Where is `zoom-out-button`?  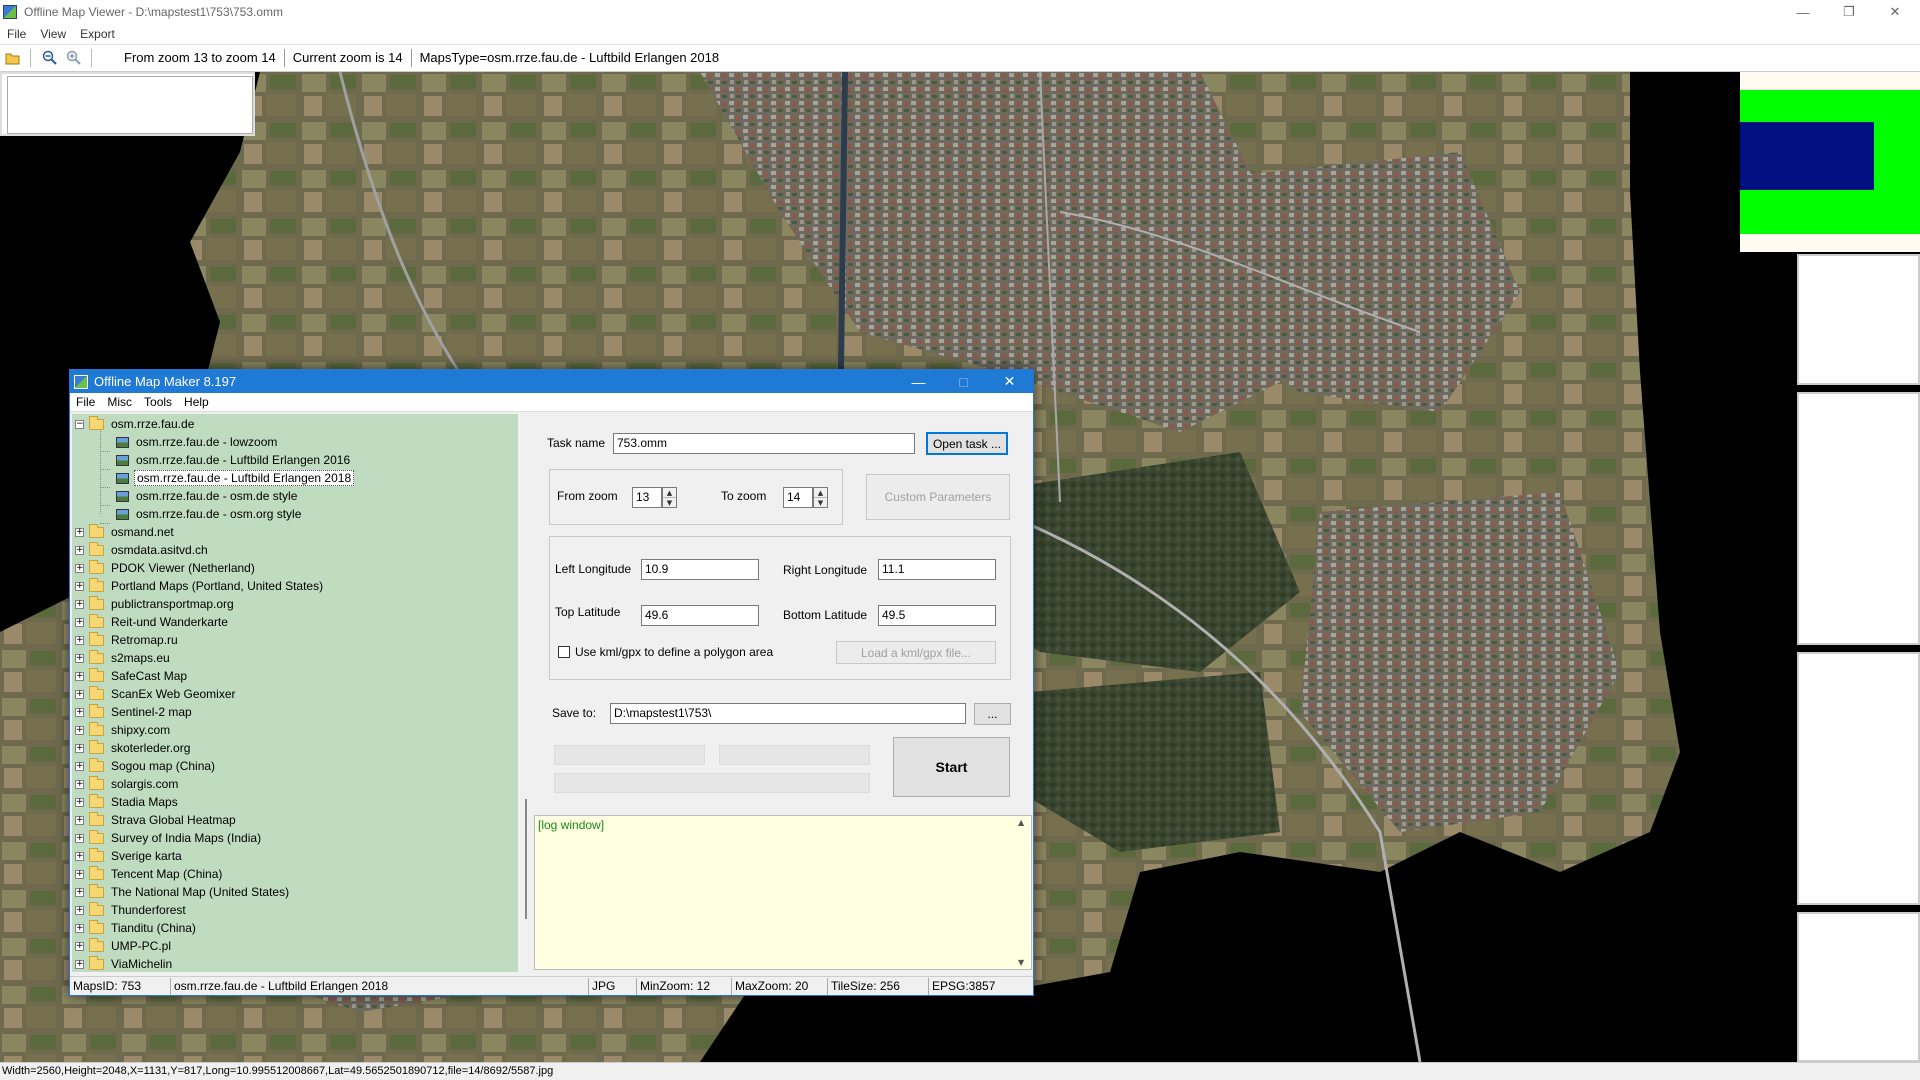 zoom-out-button is located at coordinates (50, 58).